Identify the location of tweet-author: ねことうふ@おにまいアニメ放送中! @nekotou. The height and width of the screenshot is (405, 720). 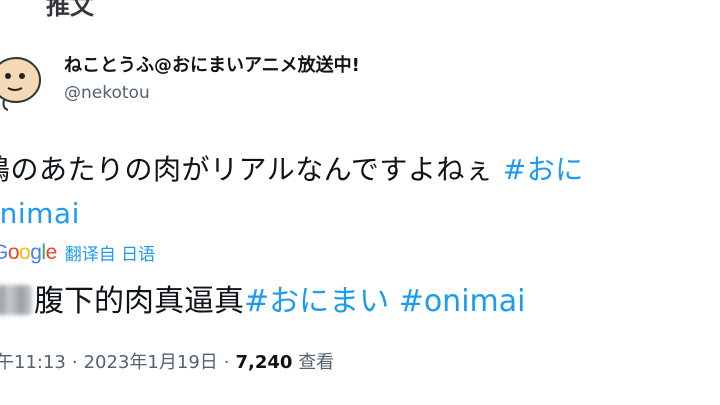
(212, 79).